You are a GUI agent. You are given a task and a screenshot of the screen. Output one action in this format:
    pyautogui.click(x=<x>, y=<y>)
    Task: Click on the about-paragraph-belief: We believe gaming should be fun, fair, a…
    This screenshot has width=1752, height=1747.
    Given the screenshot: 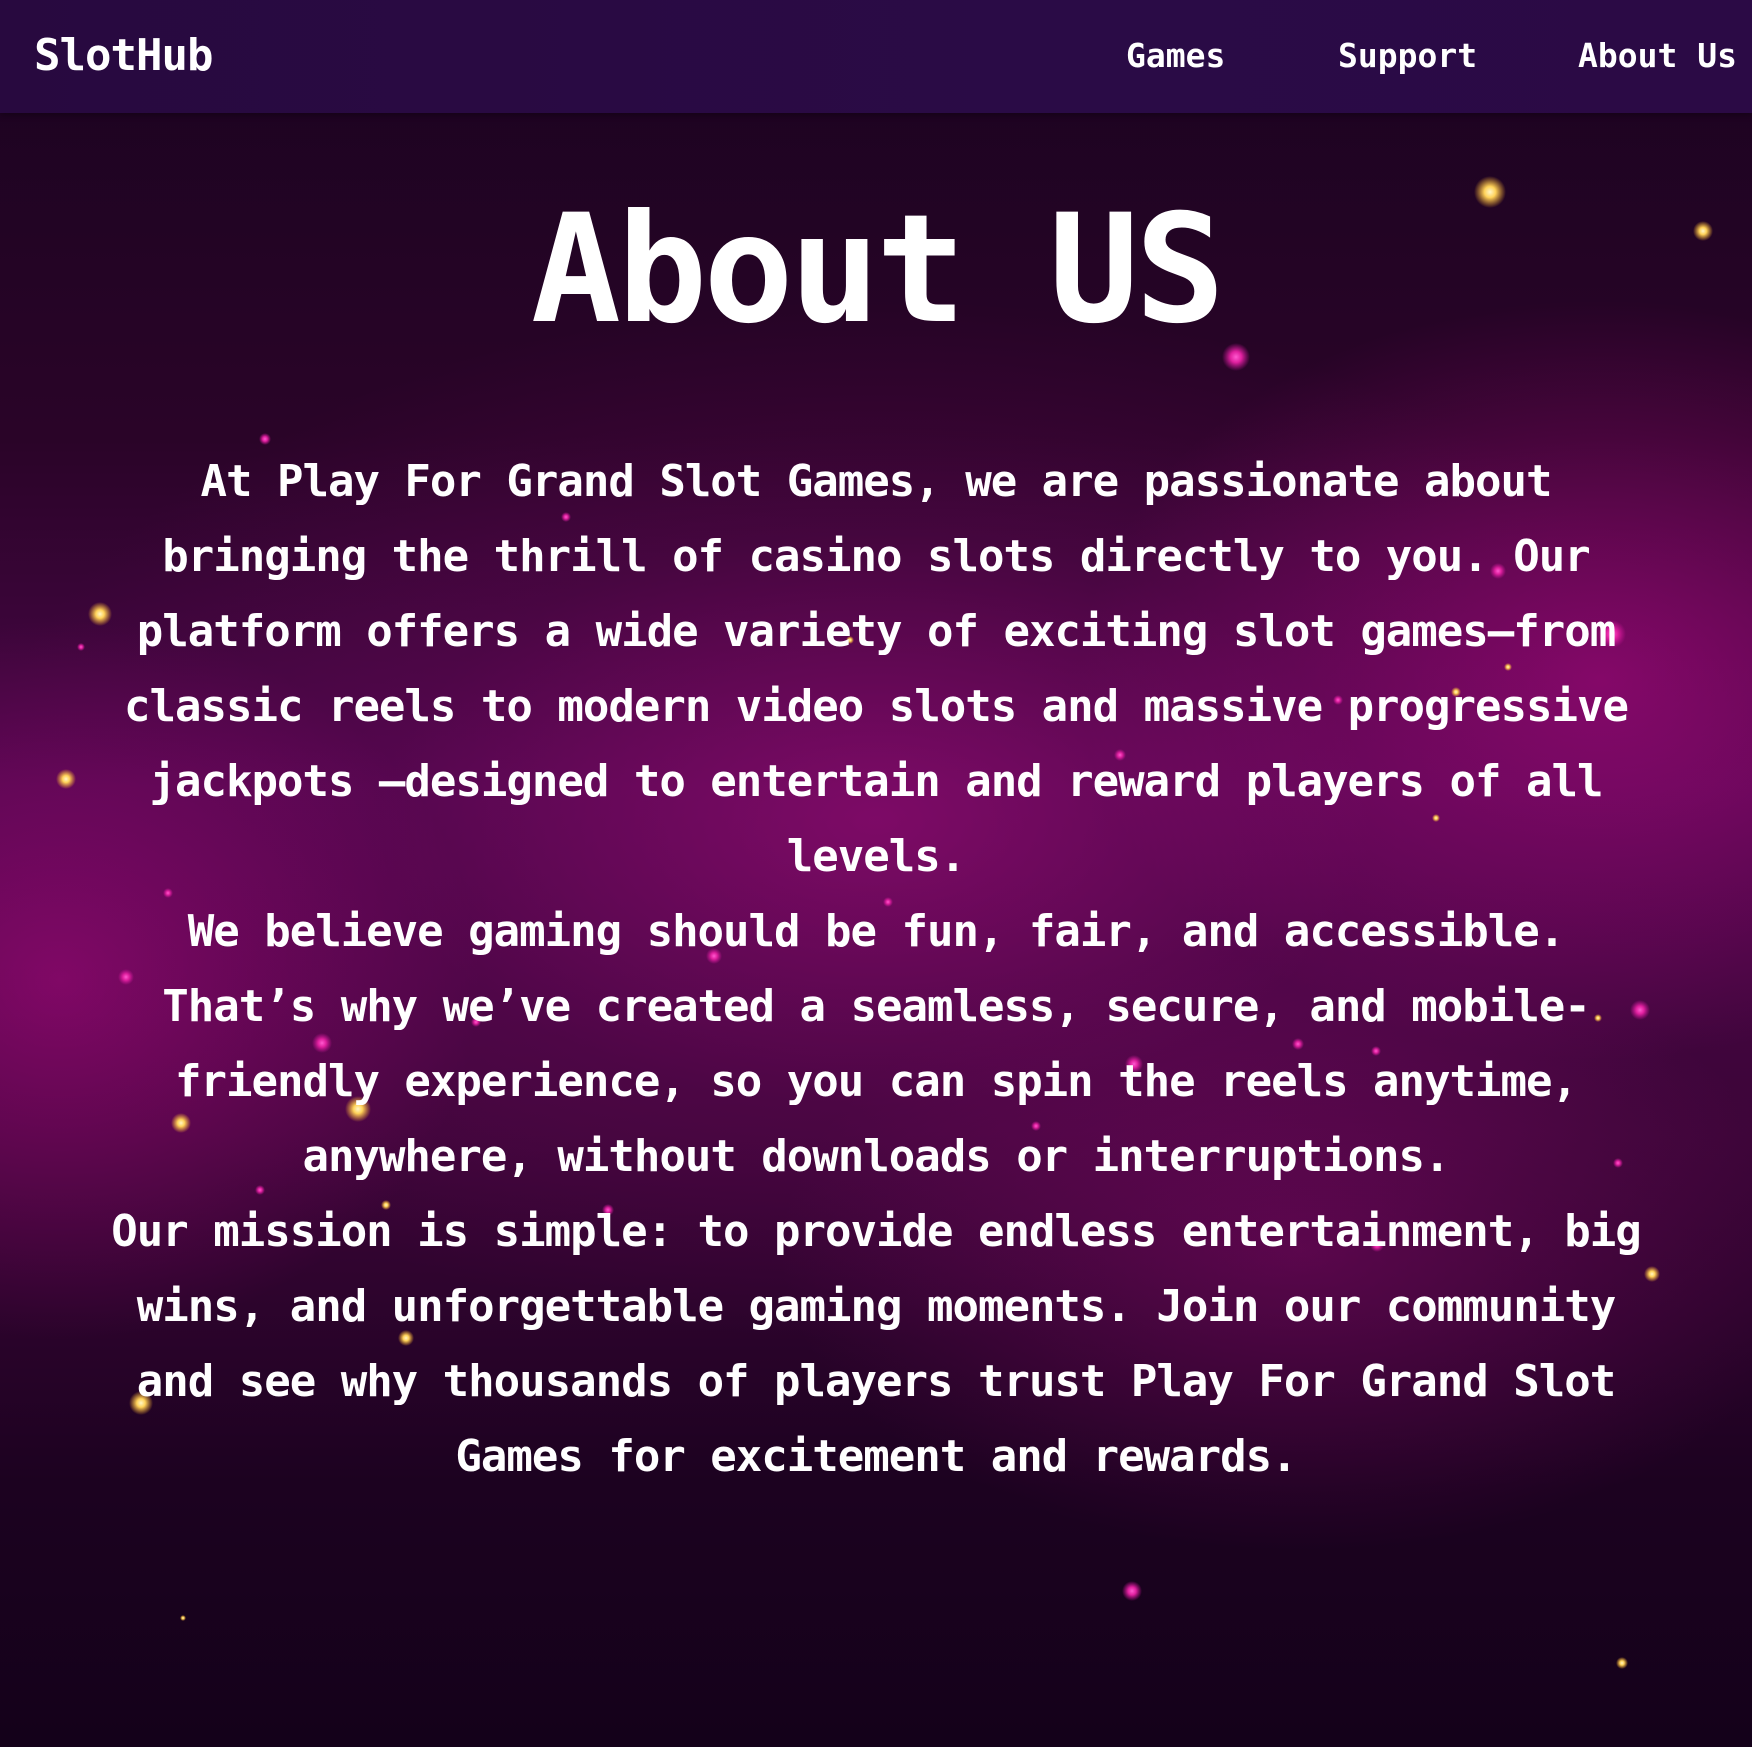 What is the action you would take?
    pyautogui.click(x=876, y=1044)
    